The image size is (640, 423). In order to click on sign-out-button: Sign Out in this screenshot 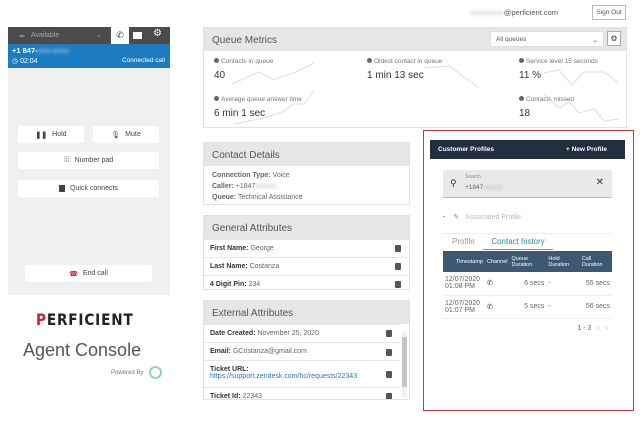, I will do `click(609, 12)`.